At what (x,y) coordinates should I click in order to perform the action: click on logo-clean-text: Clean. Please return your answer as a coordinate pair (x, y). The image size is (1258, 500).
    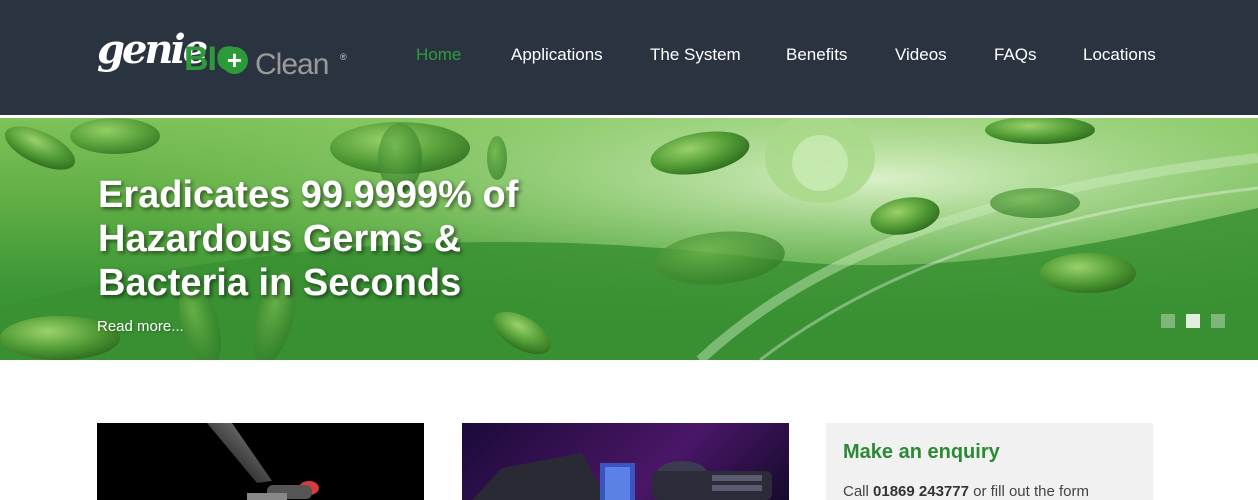
    Looking at the image, I should click on (292, 64).